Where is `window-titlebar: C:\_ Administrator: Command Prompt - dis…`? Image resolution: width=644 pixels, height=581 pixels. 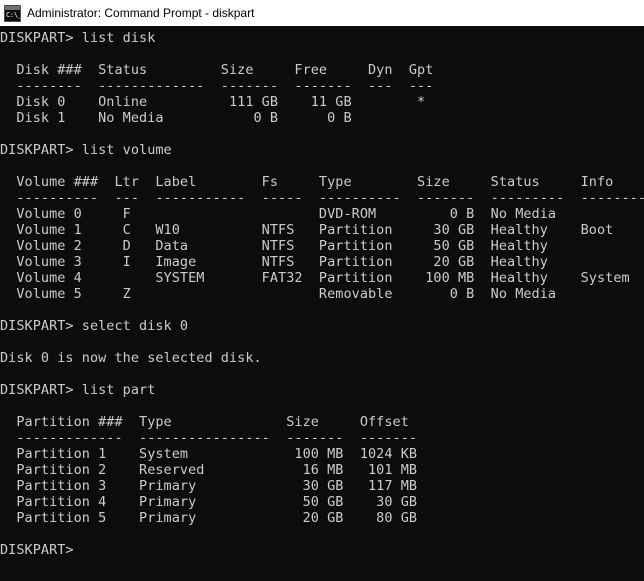
window-titlebar: C:\_ Administrator: Command Prompt - dis… is located at coordinates (322, 13).